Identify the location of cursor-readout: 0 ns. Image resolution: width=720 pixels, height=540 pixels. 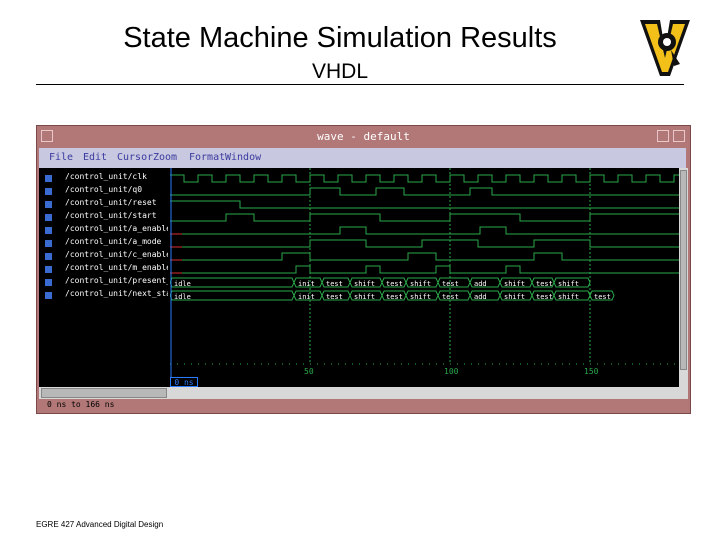
(184, 382).